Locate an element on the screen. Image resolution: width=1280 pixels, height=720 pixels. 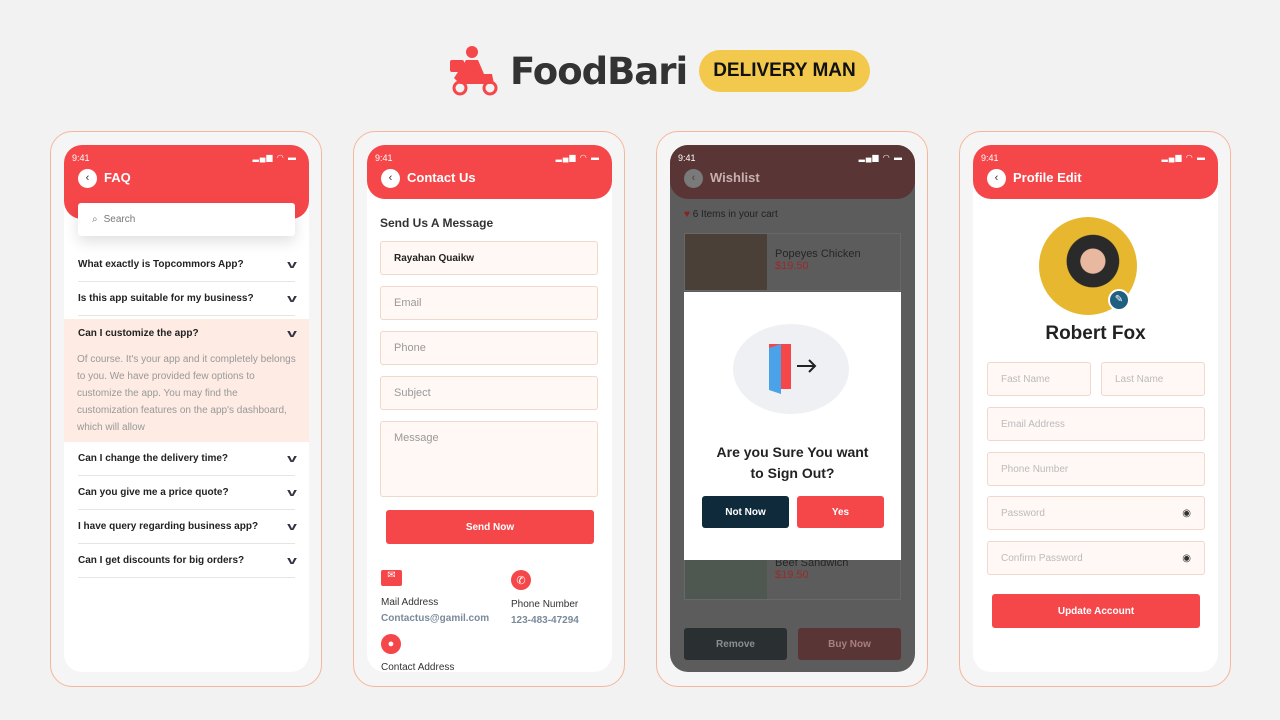
email-field: Email Address is located at coordinates (1096, 424).